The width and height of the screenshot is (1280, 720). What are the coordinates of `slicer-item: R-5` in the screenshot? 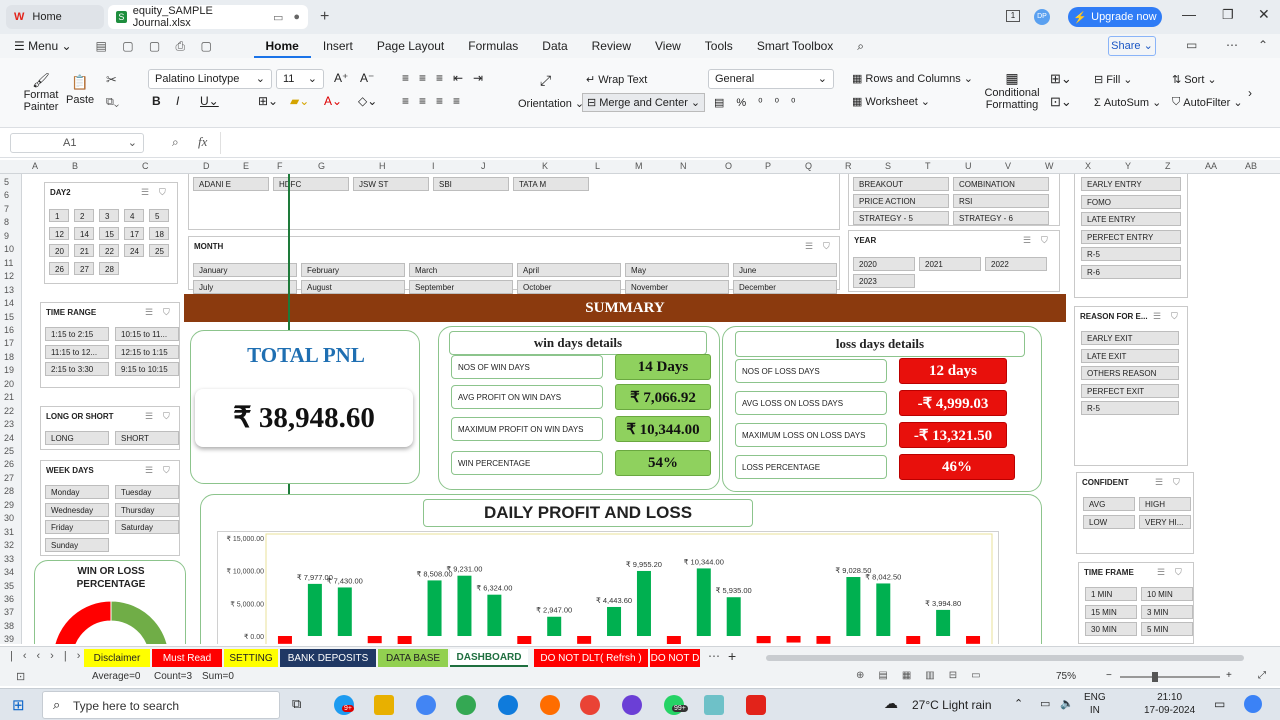 It's located at (1131, 254).